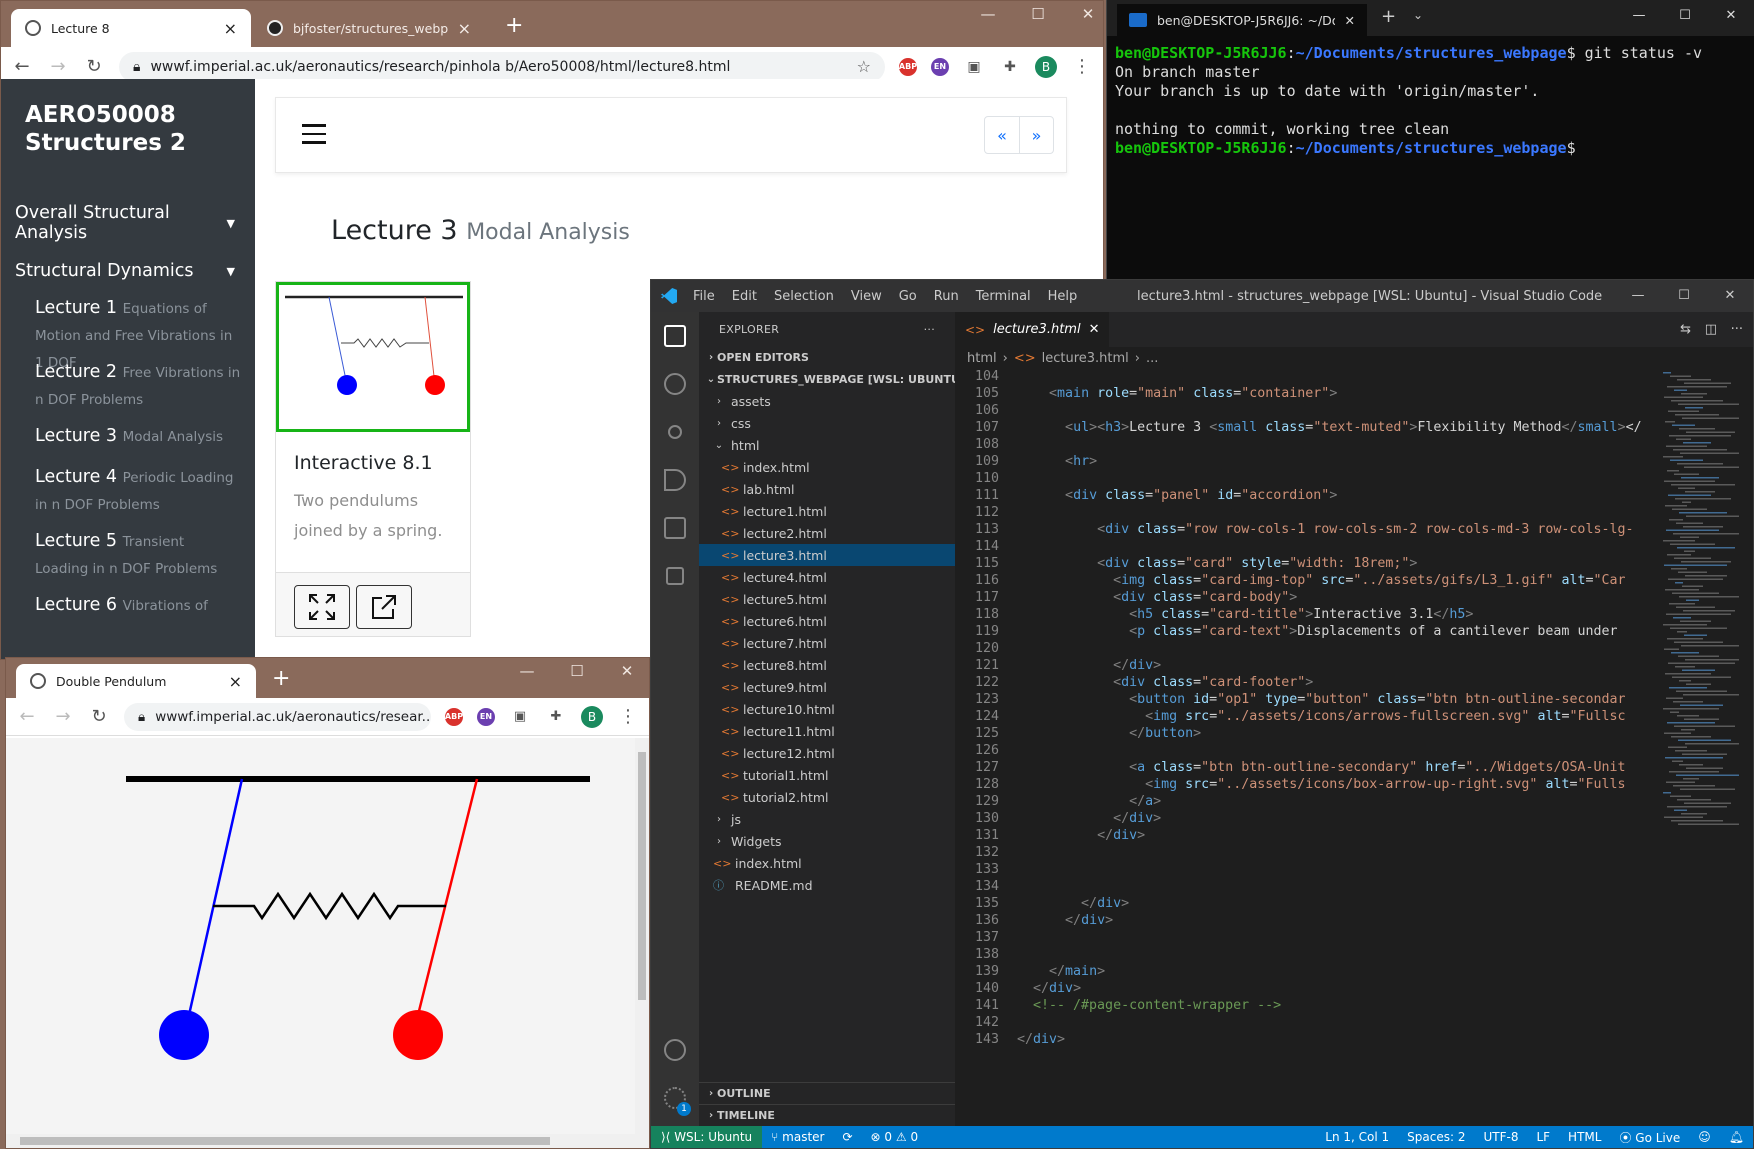 The height and width of the screenshot is (1149, 1754). Describe the element at coordinates (827, 445) in the screenshot. I see `tree-item: ⌄ html` at that location.